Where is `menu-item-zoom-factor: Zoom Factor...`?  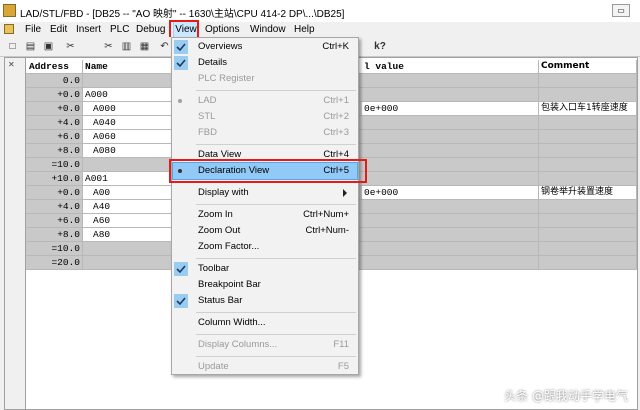 menu-item-zoom-factor: Zoom Factor... is located at coordinates (265, 247).